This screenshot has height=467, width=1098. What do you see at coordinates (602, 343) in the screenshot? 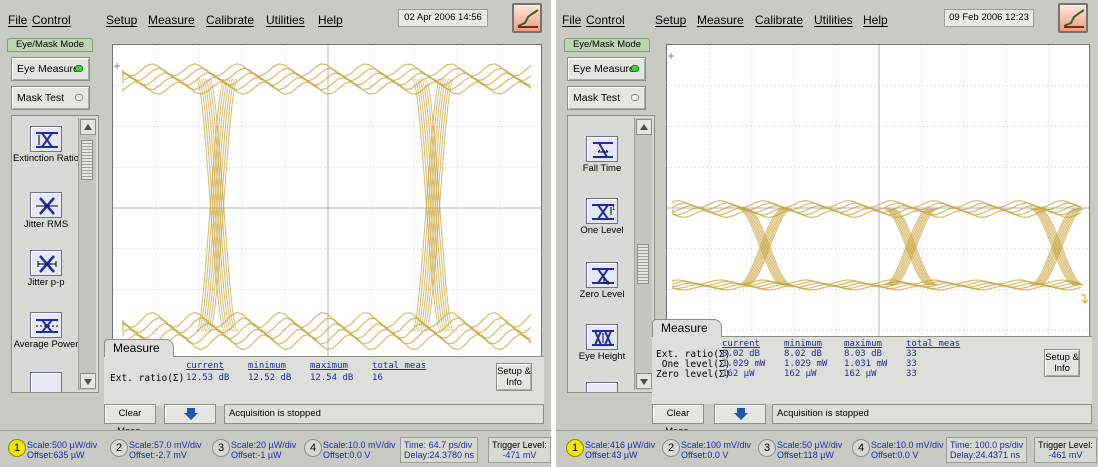
I see `tool-eye-height: Eye Height` at bounding box center [602, 343].